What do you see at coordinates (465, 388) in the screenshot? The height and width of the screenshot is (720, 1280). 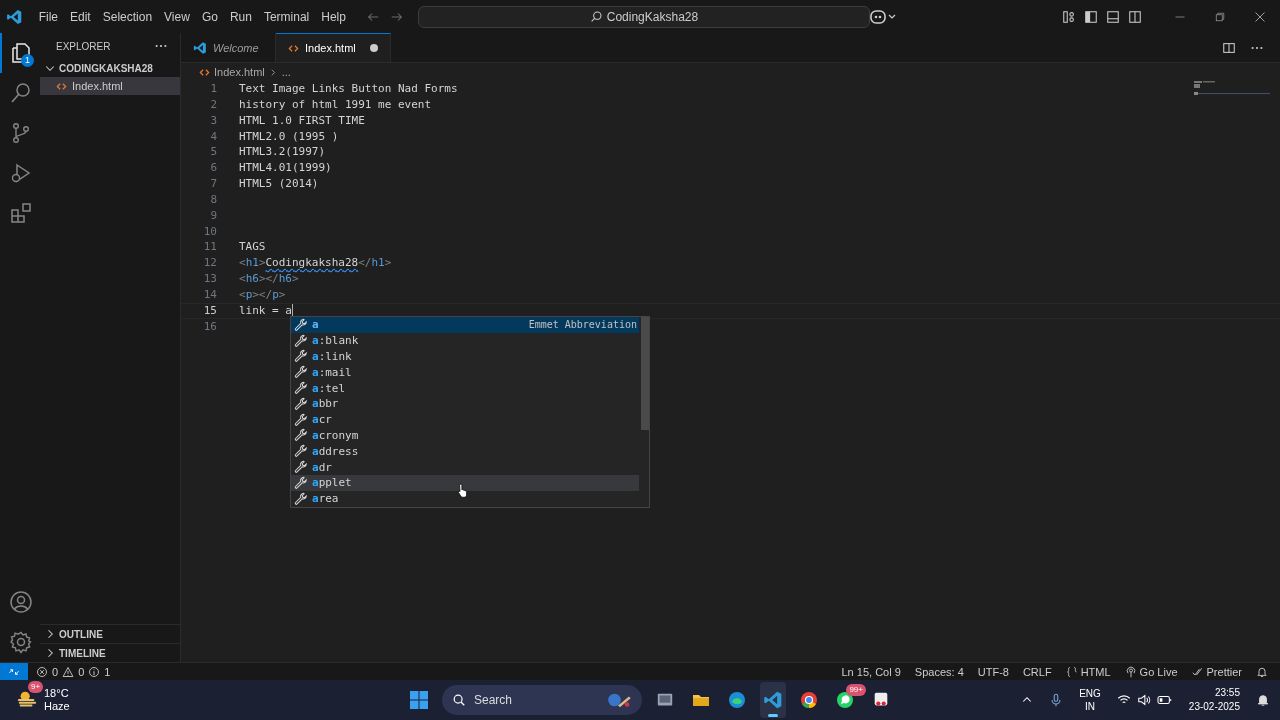 I see `suggestion-item: a:tel` at bounding box center [465, 388].